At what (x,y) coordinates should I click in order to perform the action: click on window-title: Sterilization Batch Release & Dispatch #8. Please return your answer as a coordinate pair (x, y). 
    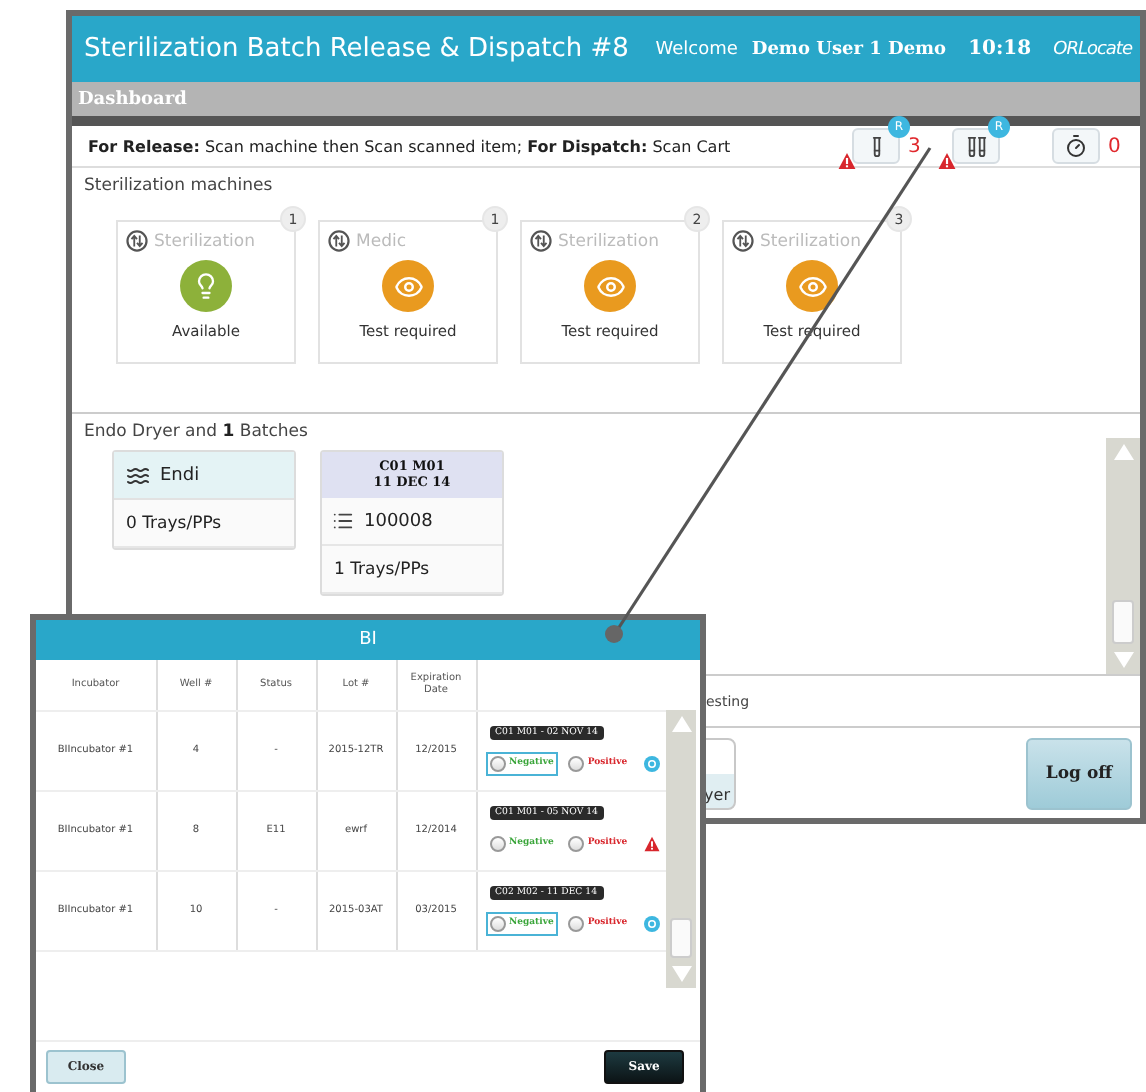
    Looking at the image, I should click on (357, 49).